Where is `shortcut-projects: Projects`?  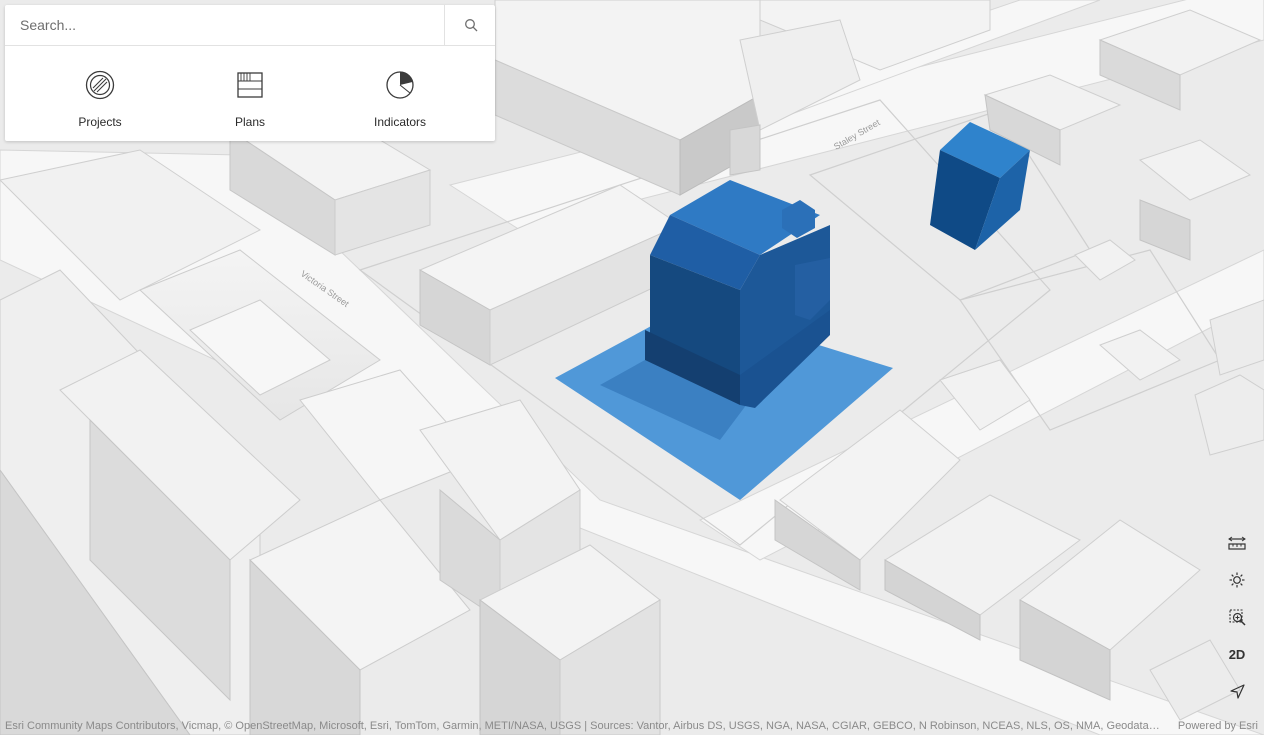 shortcut-projects: Projects is located at coordinates (100, 93).